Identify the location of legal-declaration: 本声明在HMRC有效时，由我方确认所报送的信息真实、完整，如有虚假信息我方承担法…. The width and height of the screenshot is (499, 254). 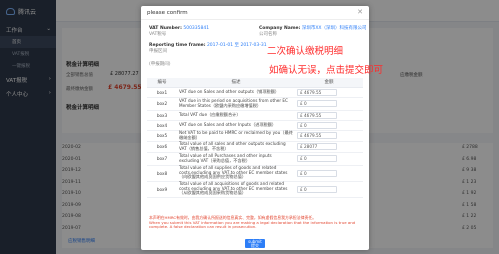
(252, 222).